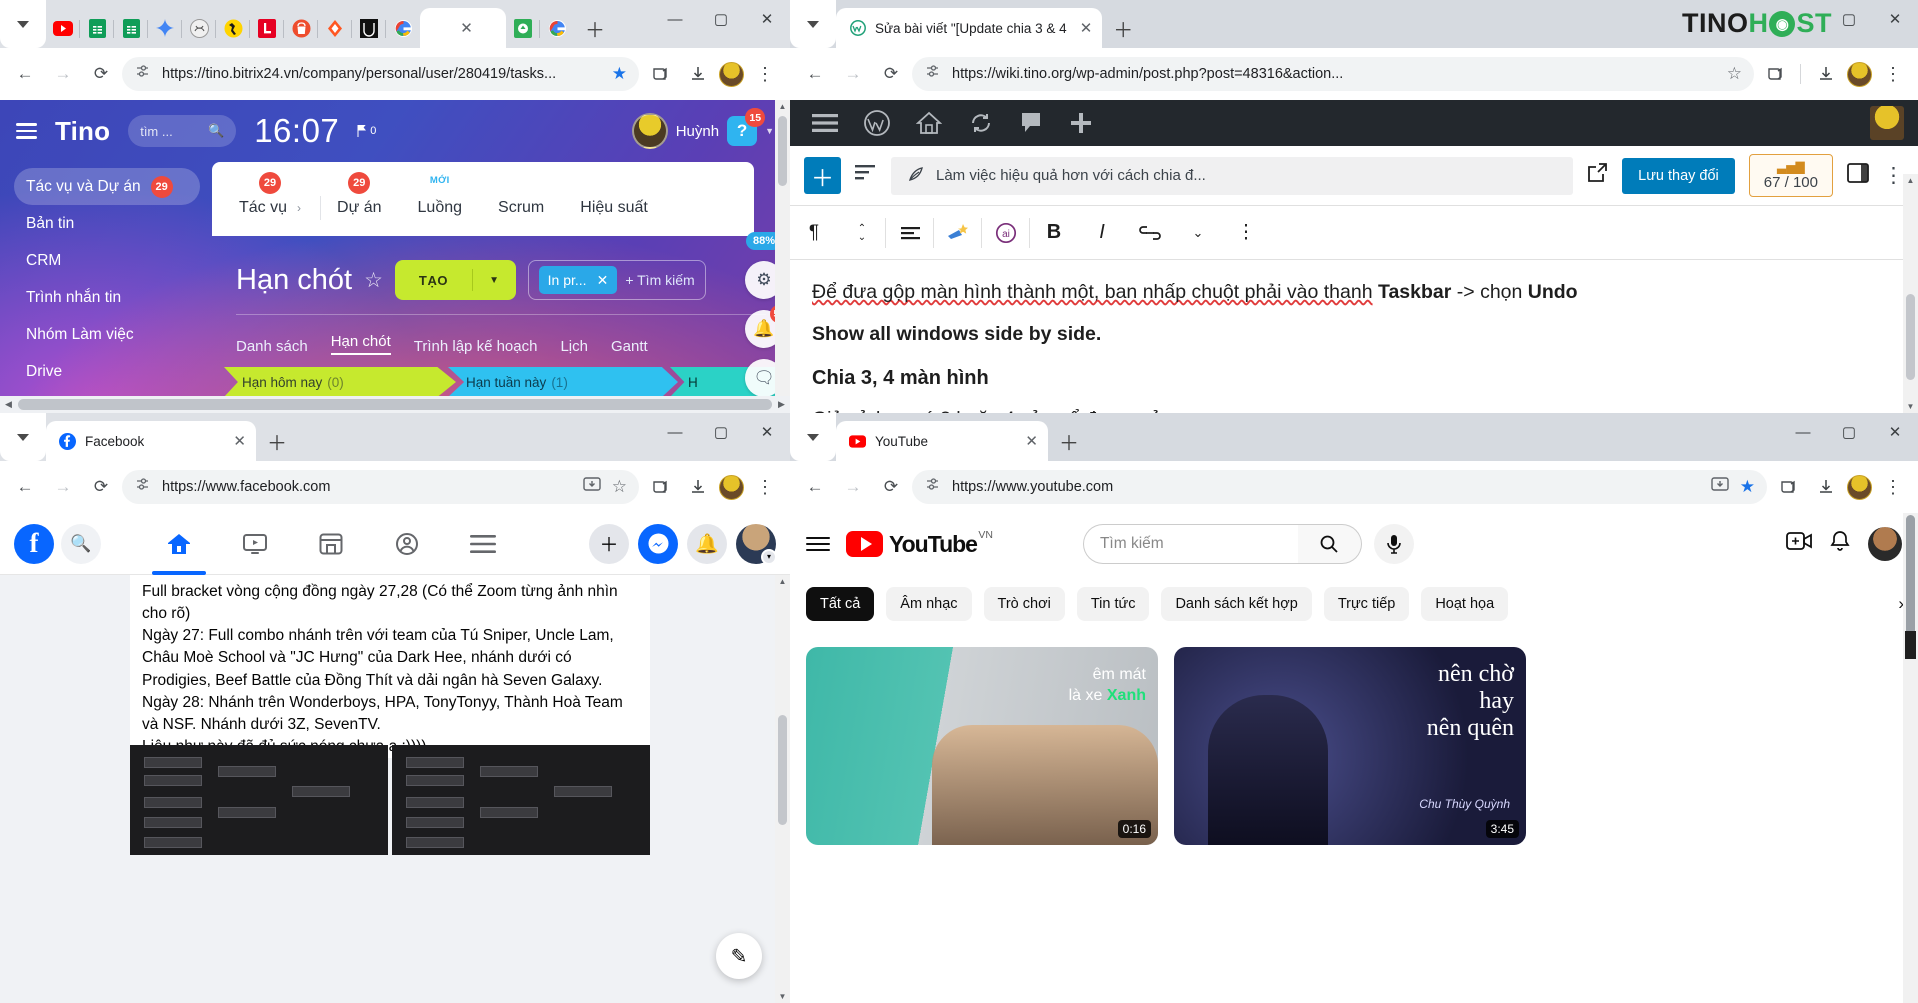 This screenshot has height=1003, width=1918. What do you see at coordinates (1775, 74) in the screenshot?
I see `extensions-icon` at bounding box center [1775, 74].